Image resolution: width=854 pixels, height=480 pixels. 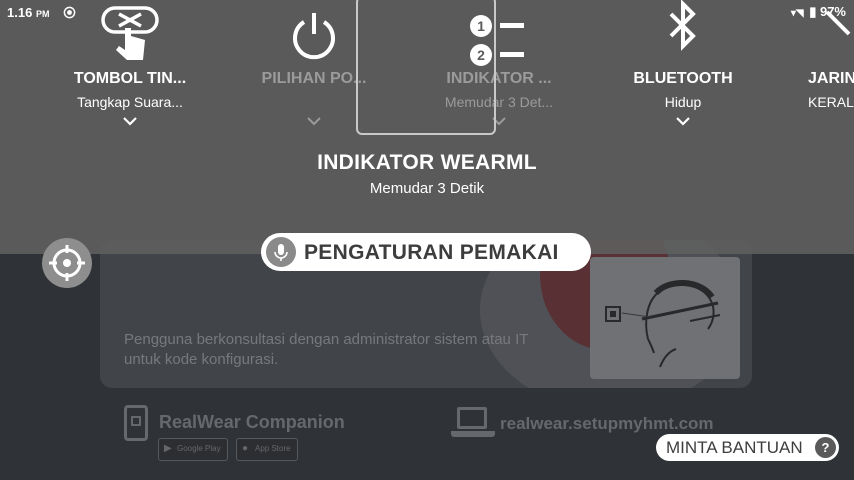 What do you see at coordinates (28, 12) in the screenshot?
I see `status-time: 1.16 PM` at bounding box center [28, 12].